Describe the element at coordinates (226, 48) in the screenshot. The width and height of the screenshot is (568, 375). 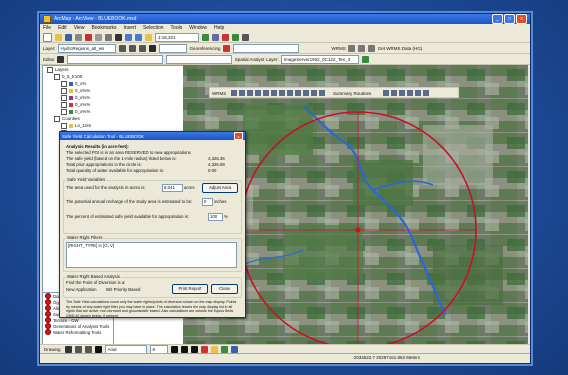
I see `georef-arrow-icon` at that location.